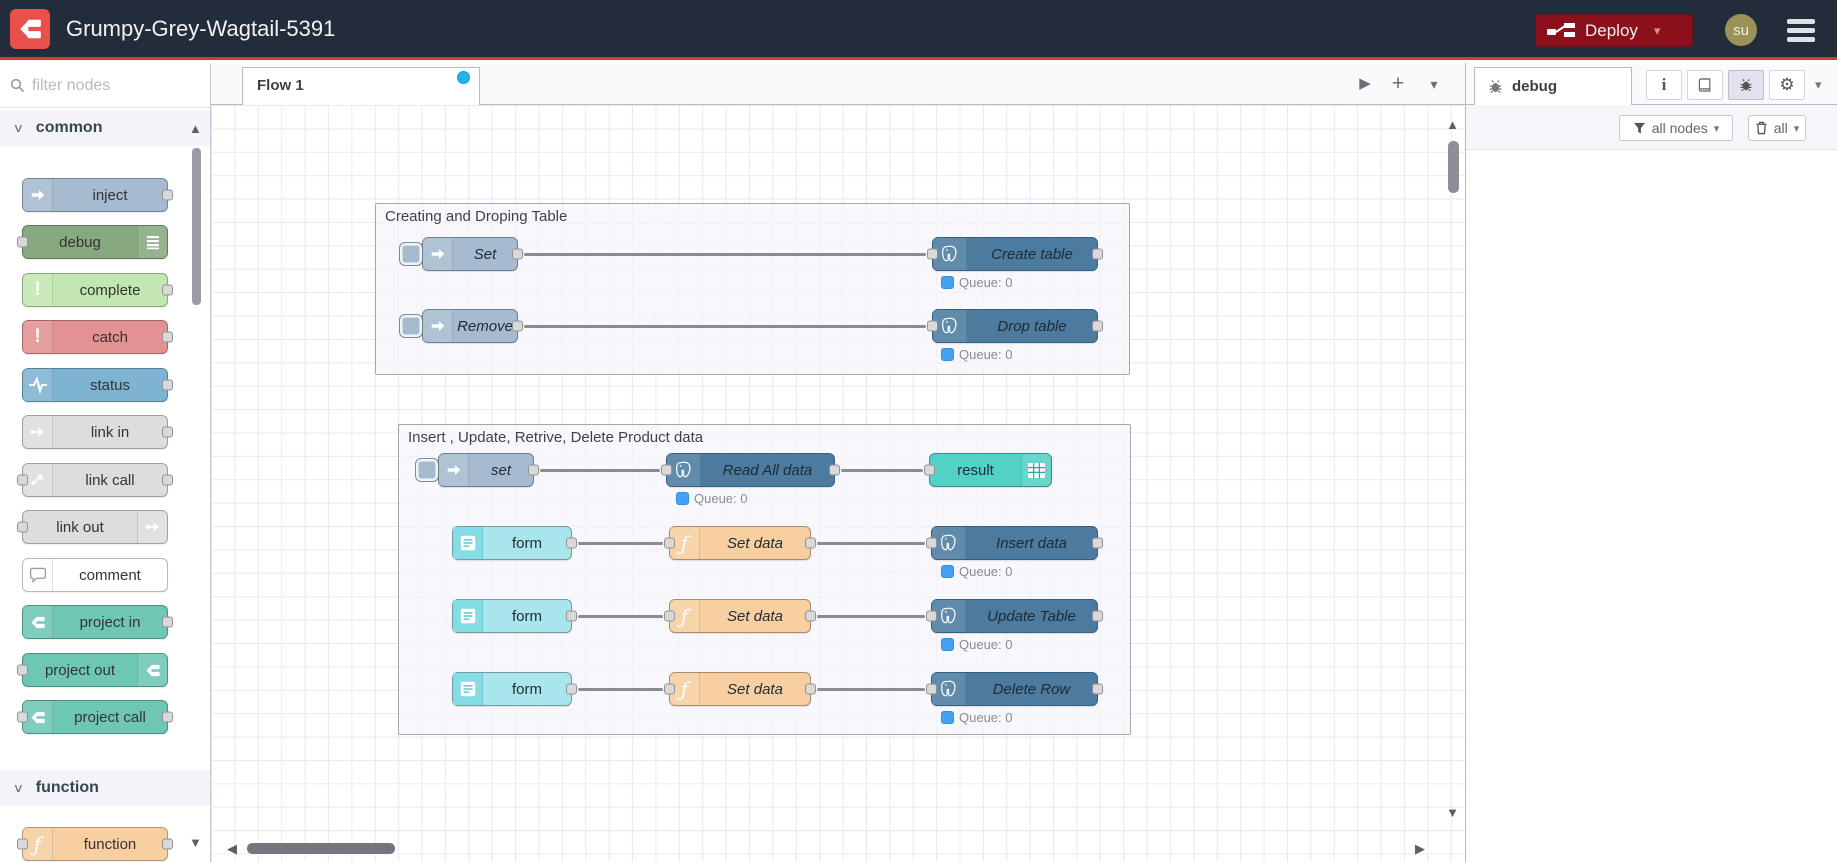 The image size is (1837, 862). Describe the element at coordinates (1657, 31) in the screenshot. I see `deploy-options-caret: ▾` at that location.